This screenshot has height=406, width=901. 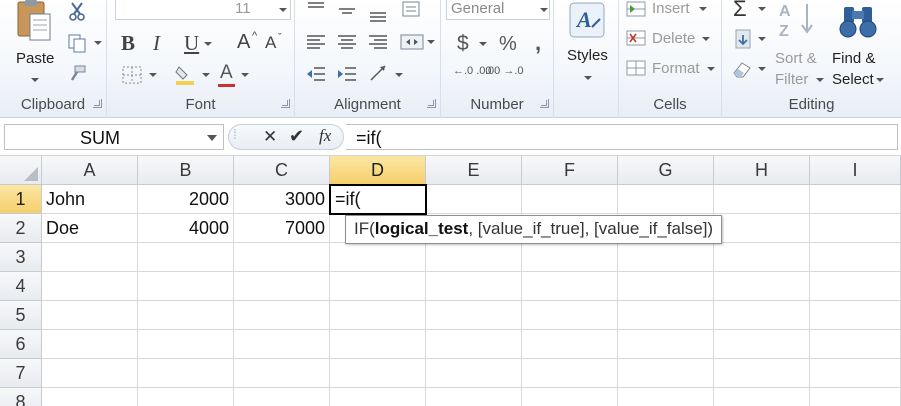 What do you see at coordinates (666, 344) in the screenshot?
I see `empty-cell-g6` at bounding box center [666, 344].